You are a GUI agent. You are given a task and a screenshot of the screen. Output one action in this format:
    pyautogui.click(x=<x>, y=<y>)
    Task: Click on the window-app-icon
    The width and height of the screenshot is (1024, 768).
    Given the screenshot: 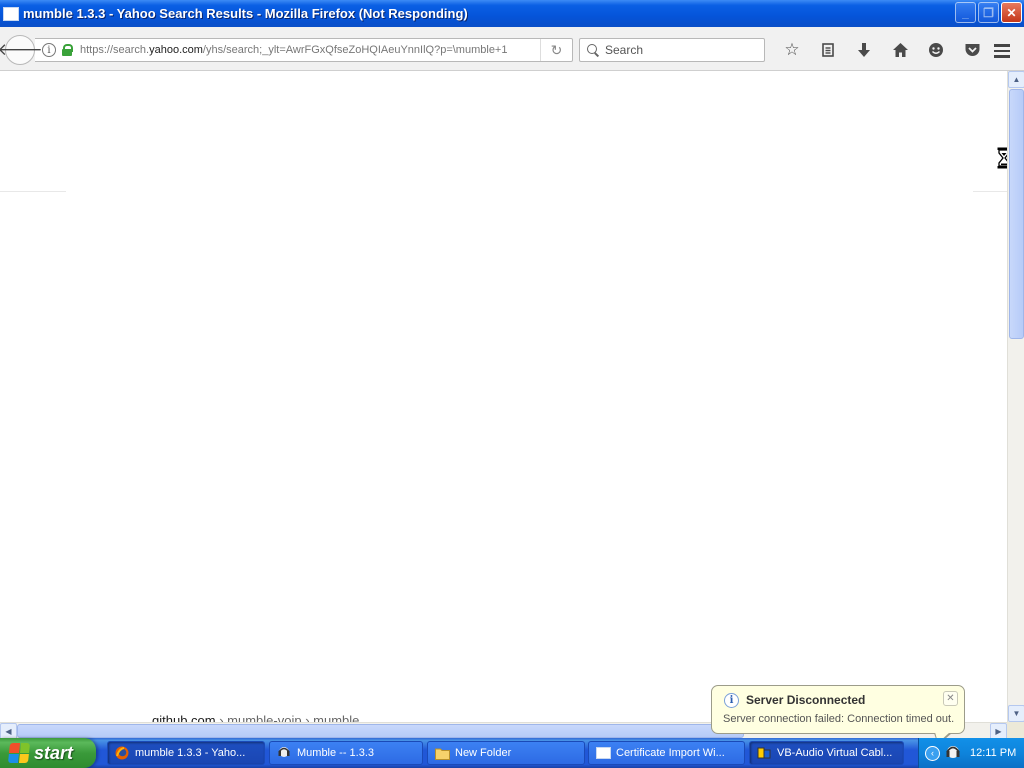 What is the action you would take?
    pyautogui.click(x=11, y=13)
    